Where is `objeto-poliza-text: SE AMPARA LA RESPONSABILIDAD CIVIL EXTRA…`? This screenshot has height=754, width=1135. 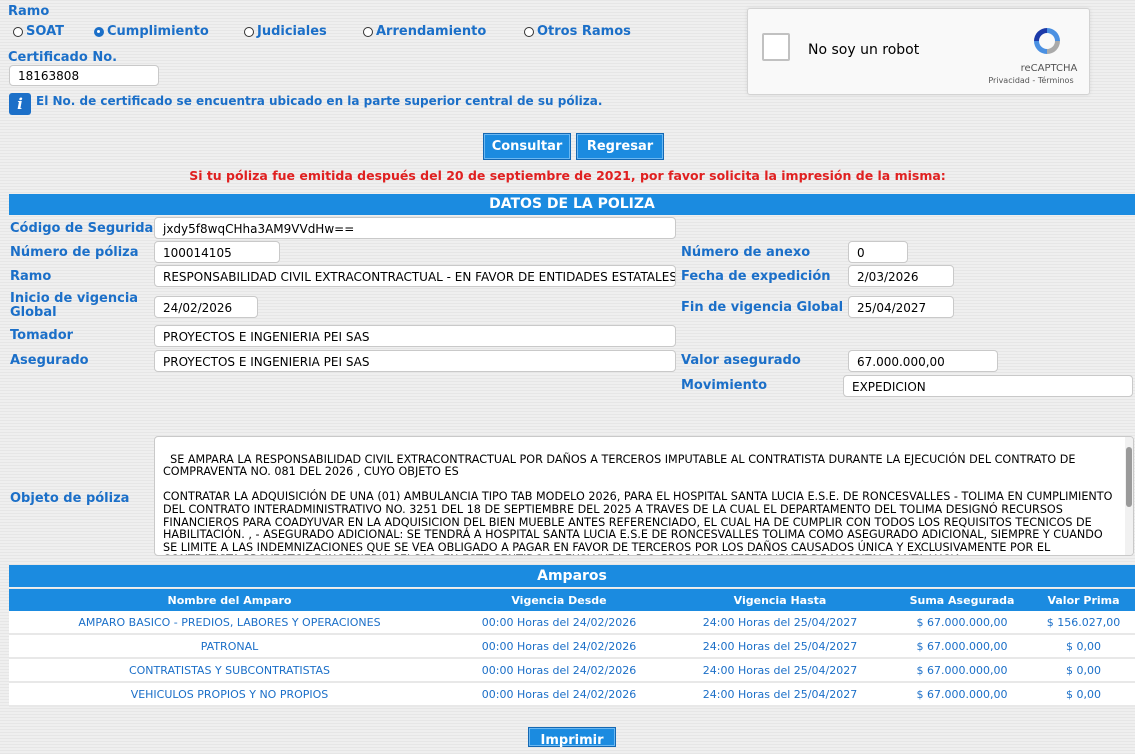 objeto-poliza-text: SE AMPARA LA RESPONSABILIDAD CIVIL EXTRA… is located at coordinates (638, 503).